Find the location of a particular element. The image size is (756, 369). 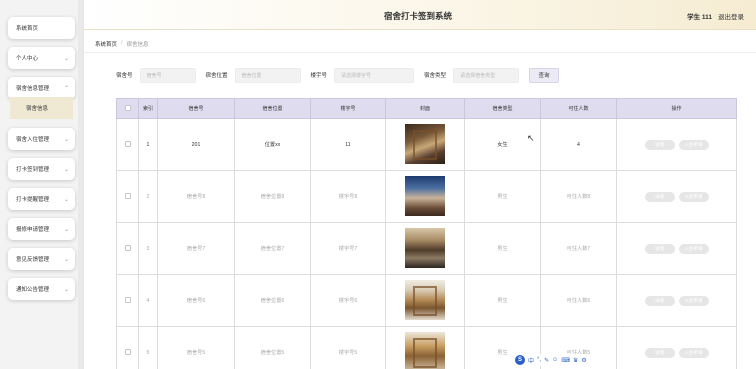

cell-index: 3 is located at coordinates (148, 248).